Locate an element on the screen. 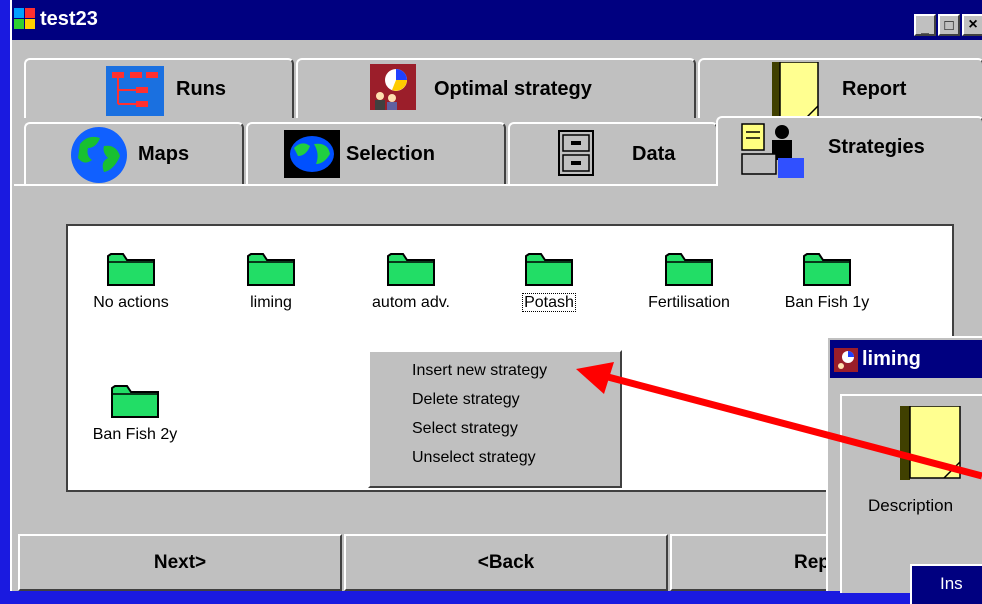 Image resolution: width=982 pixels, height=604 pixels. tab-selection: Selection is located at coordinates (376, 153).